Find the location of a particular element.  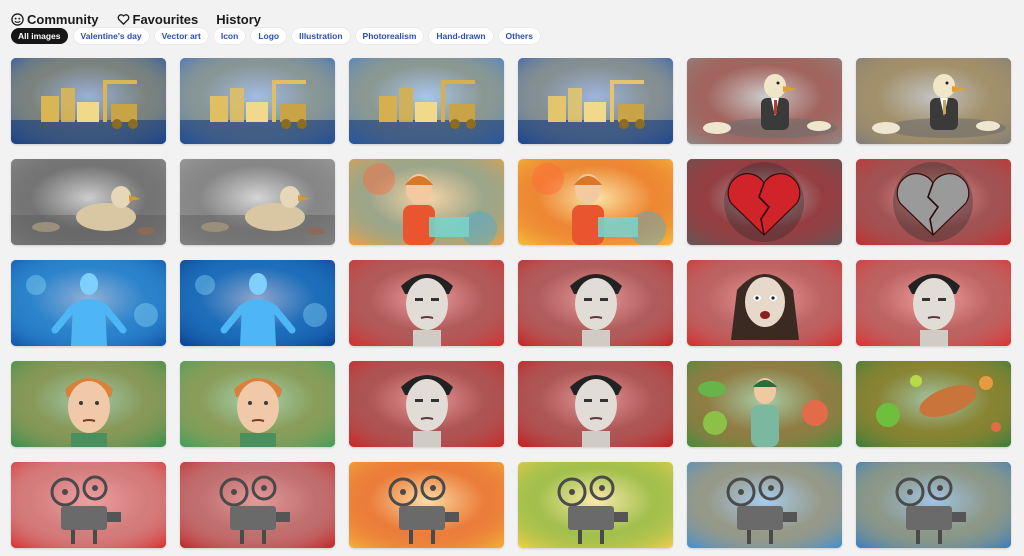

filter-chip-photorealism: Photorealism is located at coordinates (389, 36).